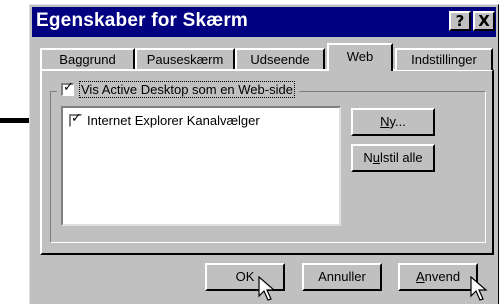  I want to click on apply-button: Anvend, so click(438, 277).